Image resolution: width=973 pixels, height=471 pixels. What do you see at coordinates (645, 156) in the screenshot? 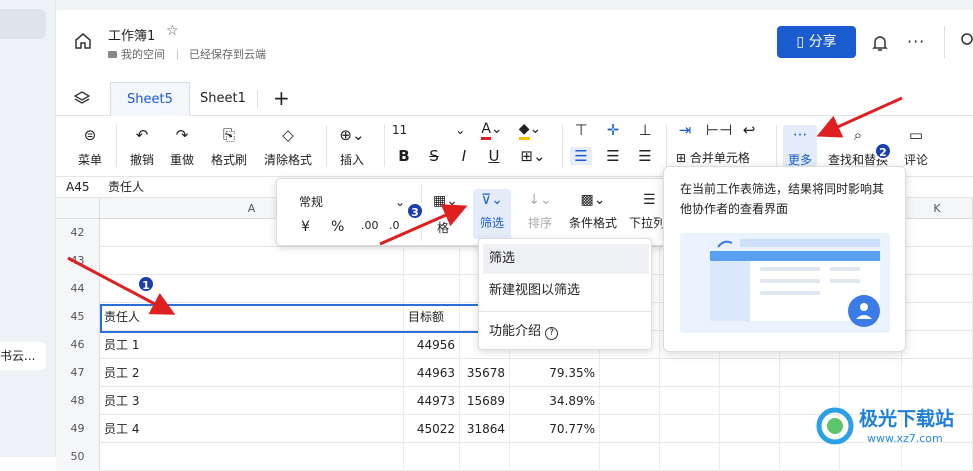
I see `align-right-icon: ☰` at bounding box center [645, 156].